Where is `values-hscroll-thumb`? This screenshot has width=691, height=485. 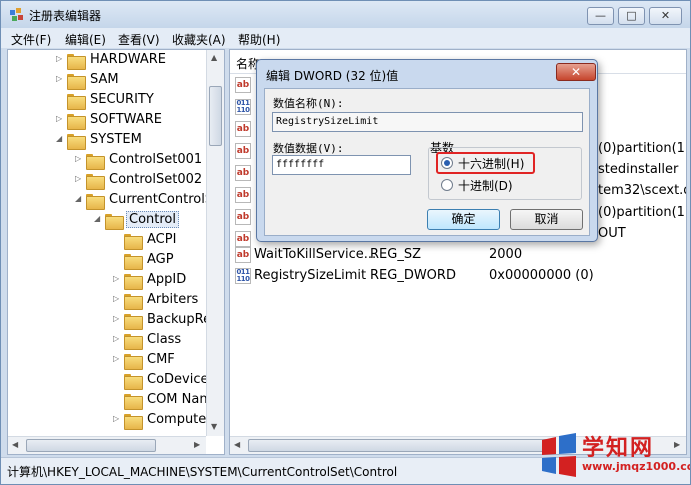 values-hscroll-thumb is located at coordinates (398, 445).